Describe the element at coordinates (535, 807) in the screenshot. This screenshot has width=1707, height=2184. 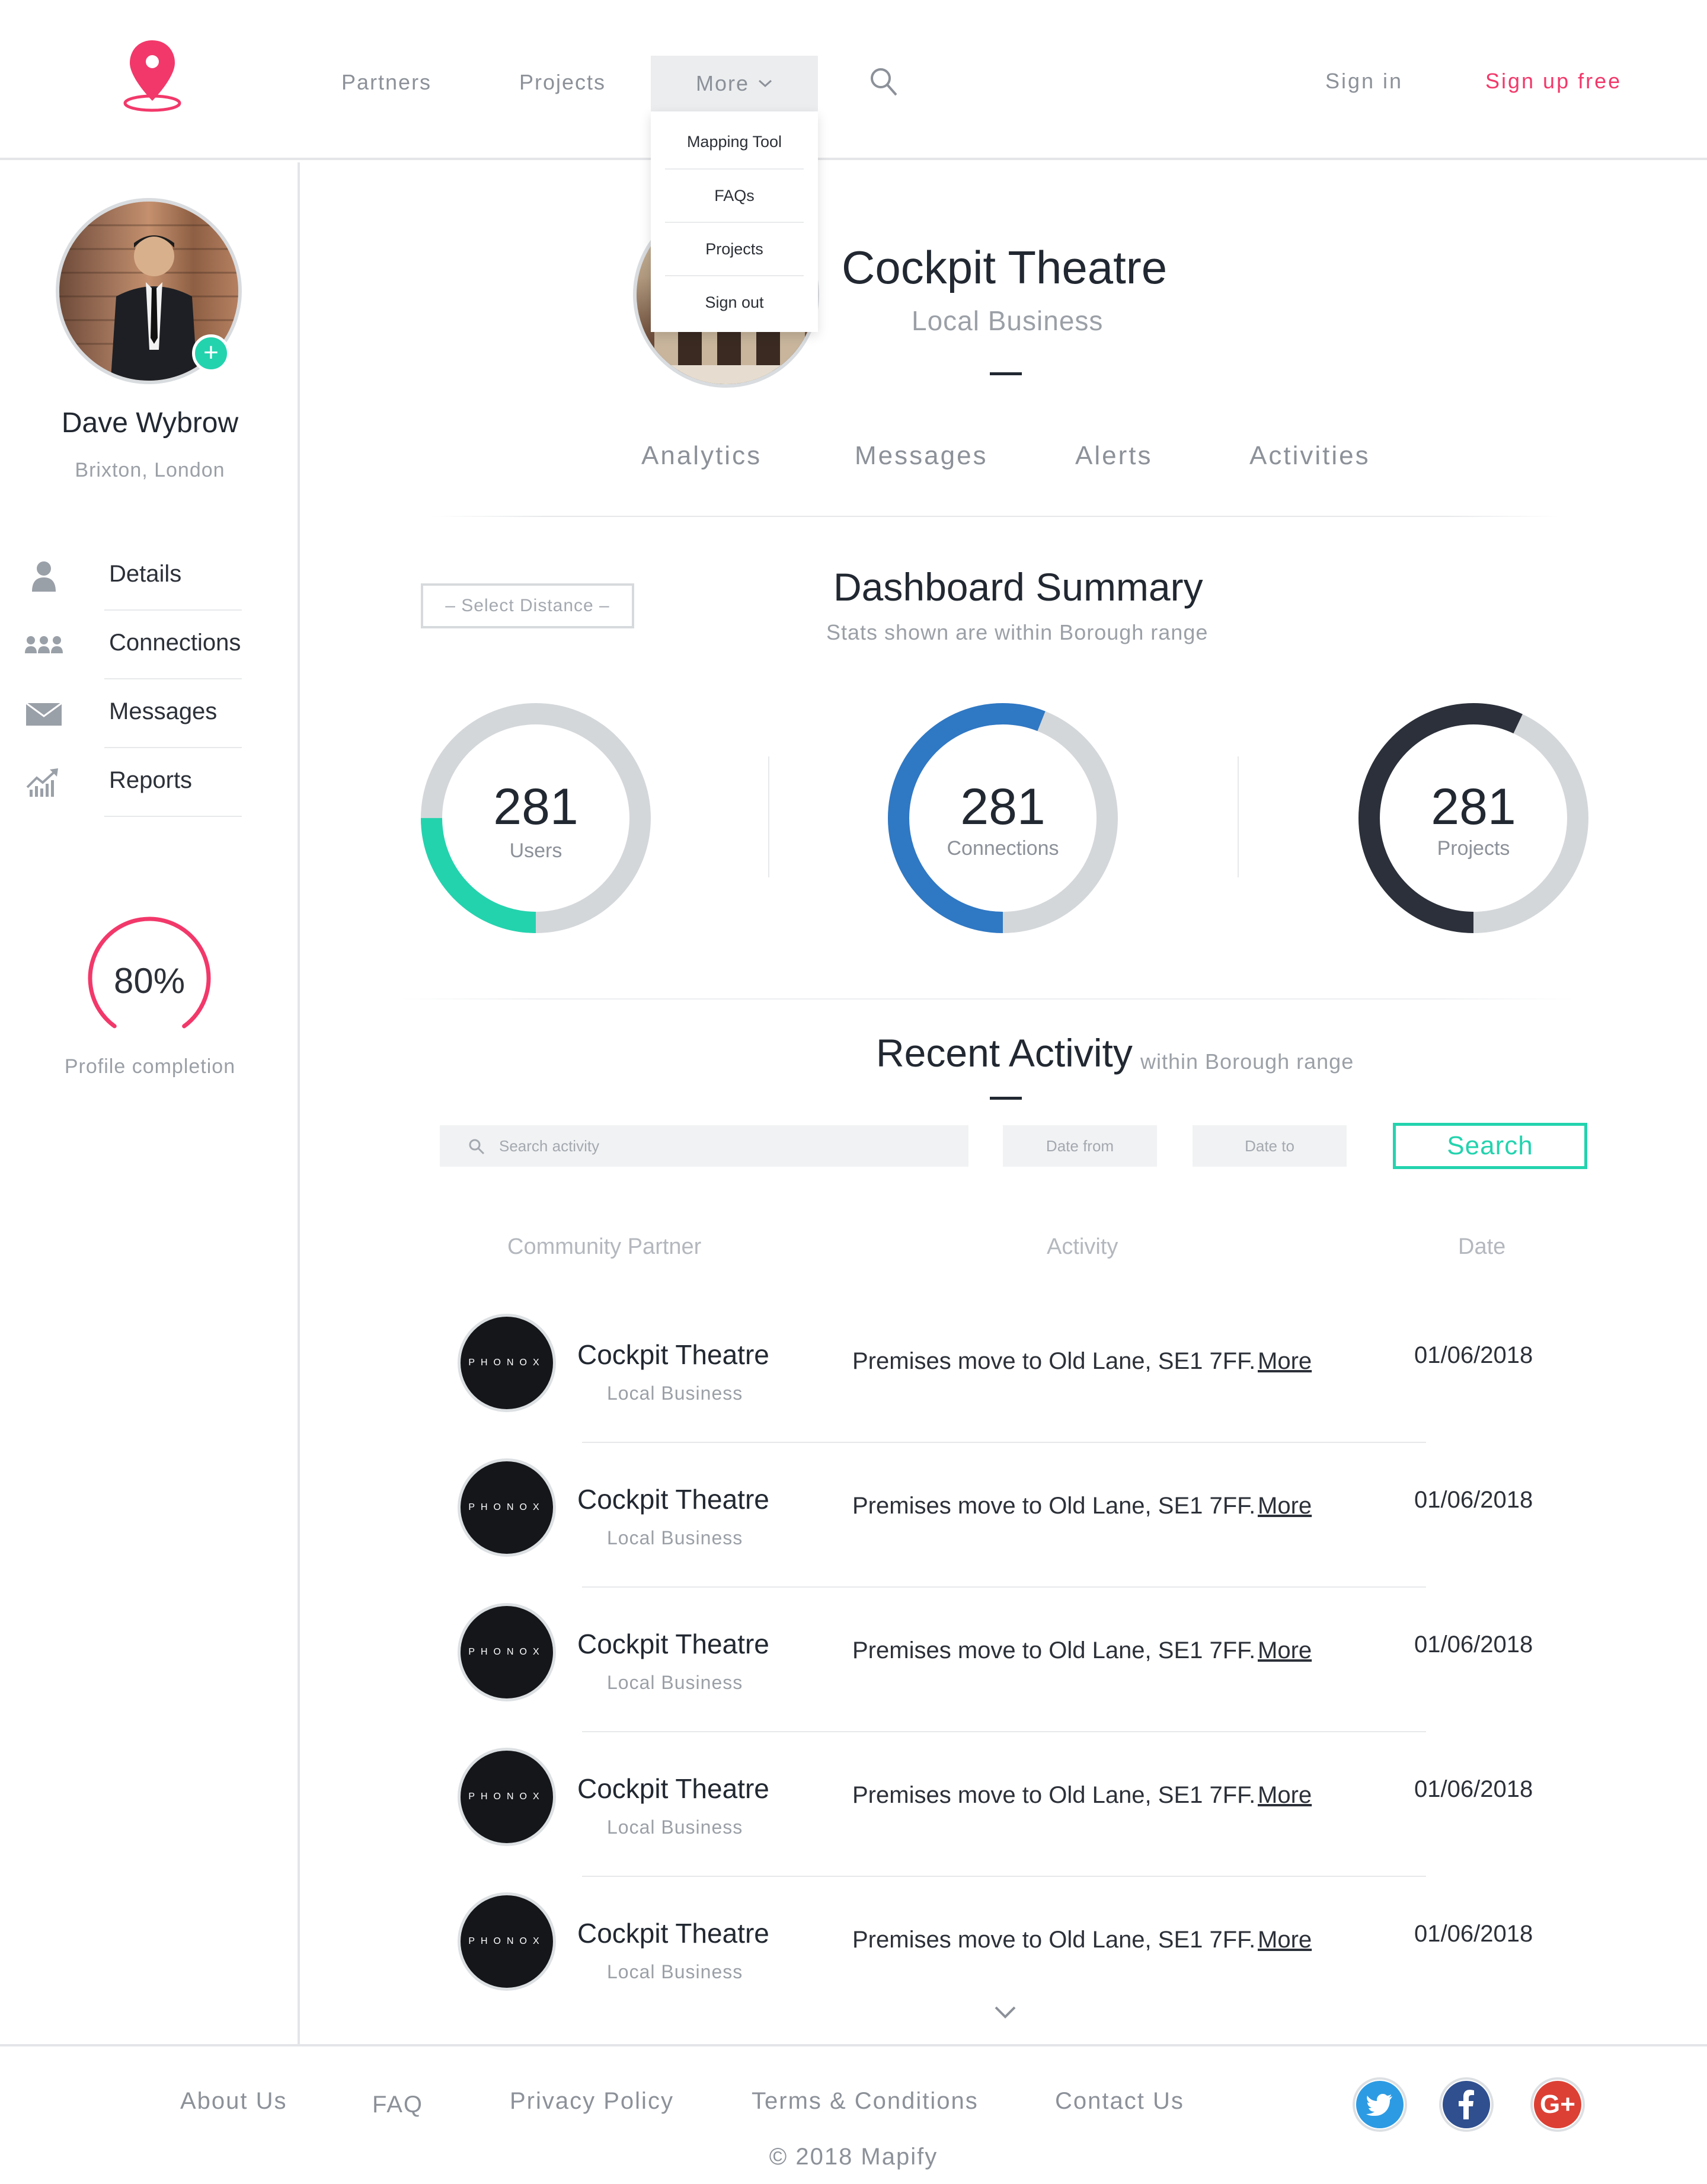
I see `users-stat-value: 281` at that location.